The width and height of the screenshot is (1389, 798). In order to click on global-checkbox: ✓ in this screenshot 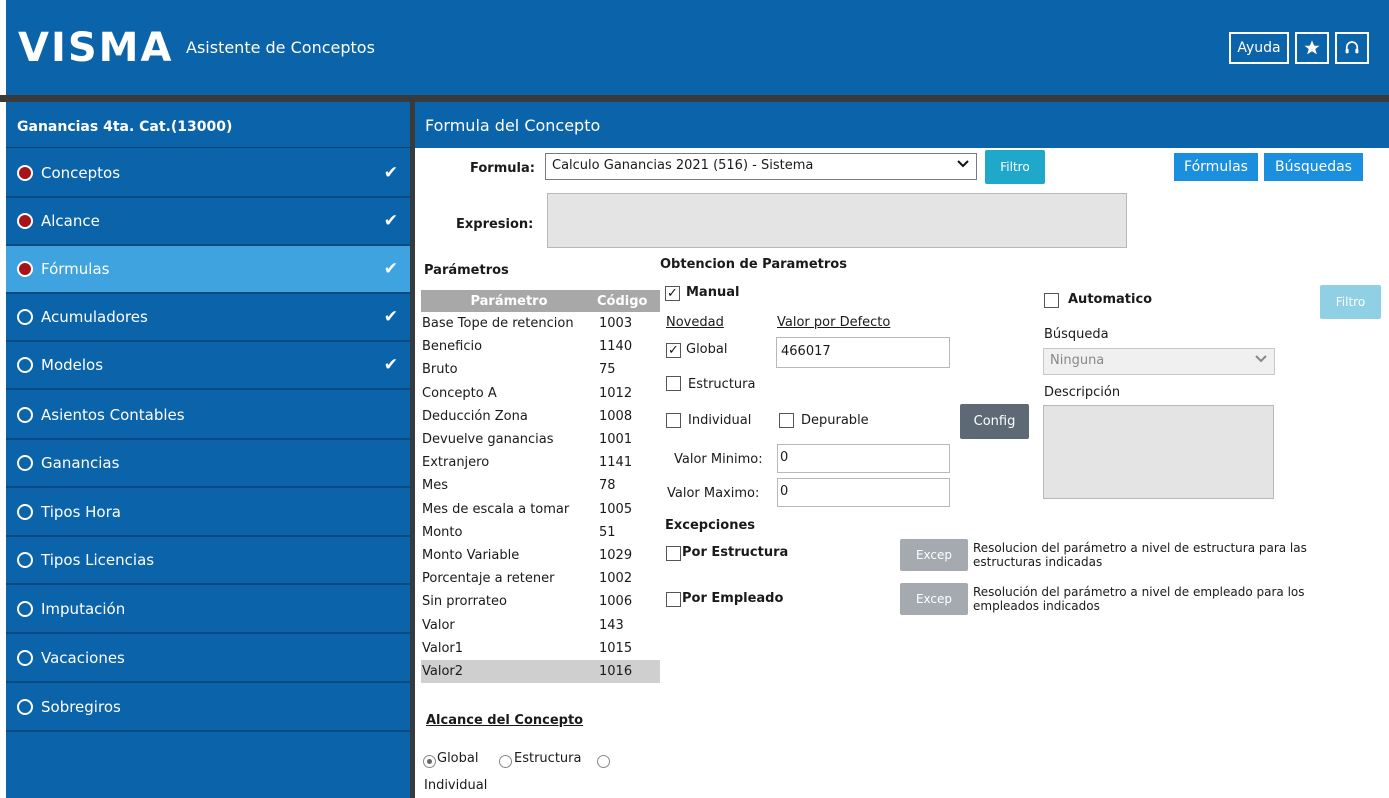, I will do `click(673, 350)`.